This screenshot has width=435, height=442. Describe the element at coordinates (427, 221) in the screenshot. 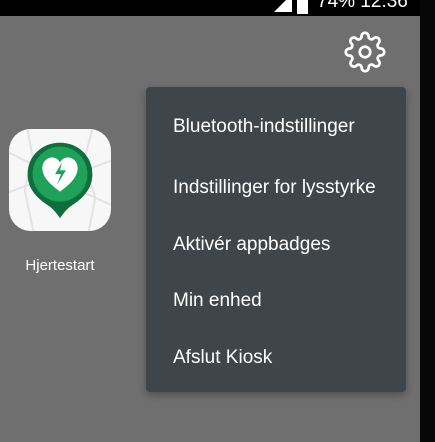

I see `device-bezel` at that location.